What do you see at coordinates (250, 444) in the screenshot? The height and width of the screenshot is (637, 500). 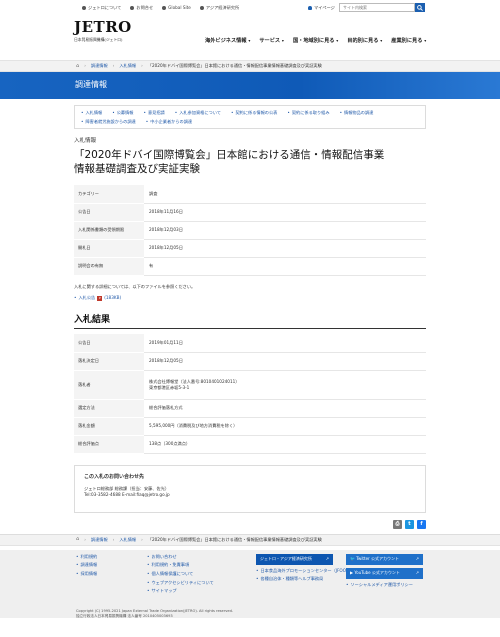 I see `table-row: 総合評価点 138点（300点満点）` at bounding box center [250, 444].